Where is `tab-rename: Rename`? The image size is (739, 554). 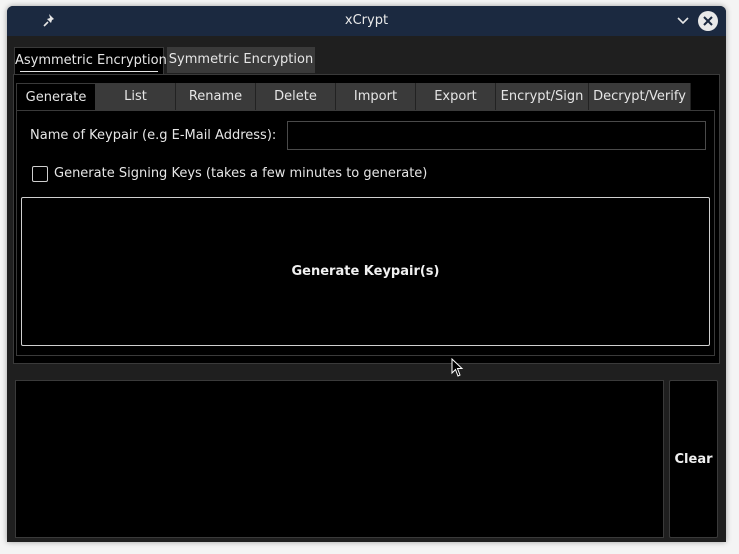
tab-rename: Rename is located at coordinates (216, 96).